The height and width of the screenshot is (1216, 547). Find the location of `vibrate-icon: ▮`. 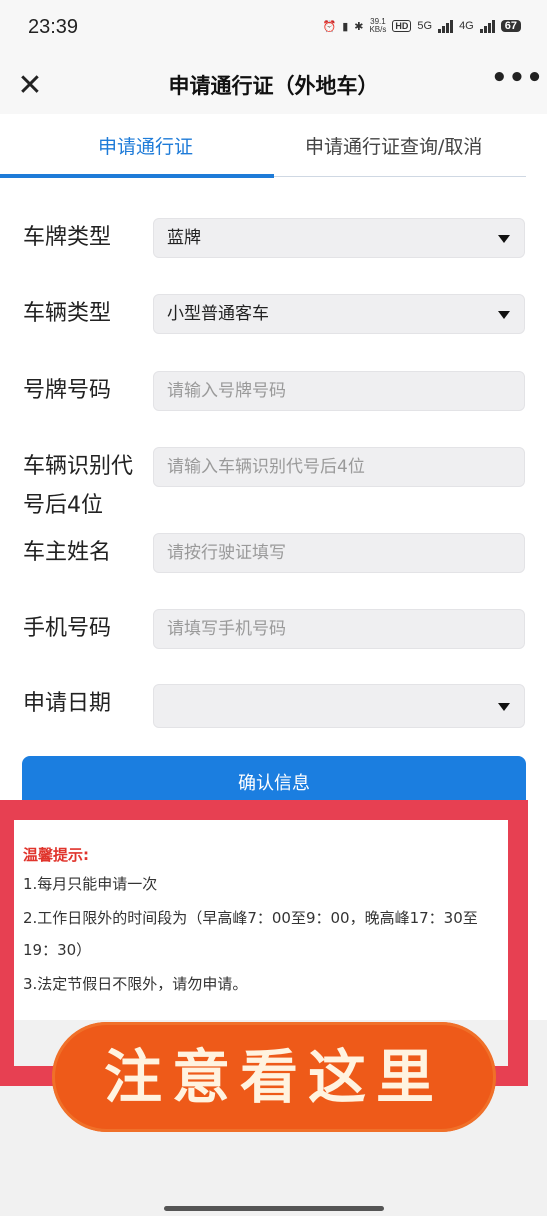

vibrate-icon: ▮ is located at coordinates (345, 26).